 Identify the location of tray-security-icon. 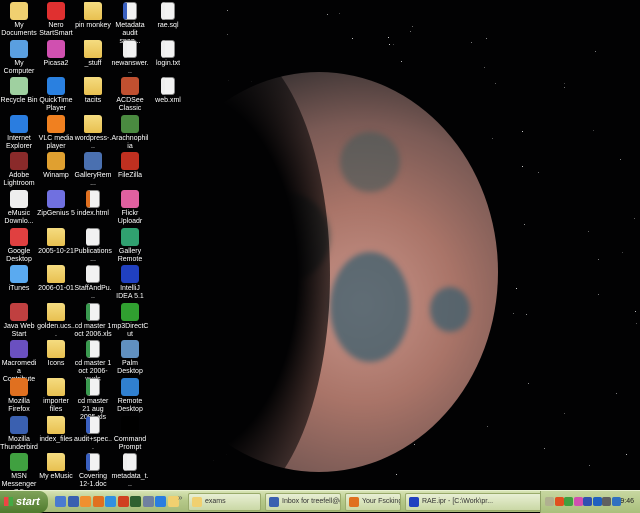
(587, 501).